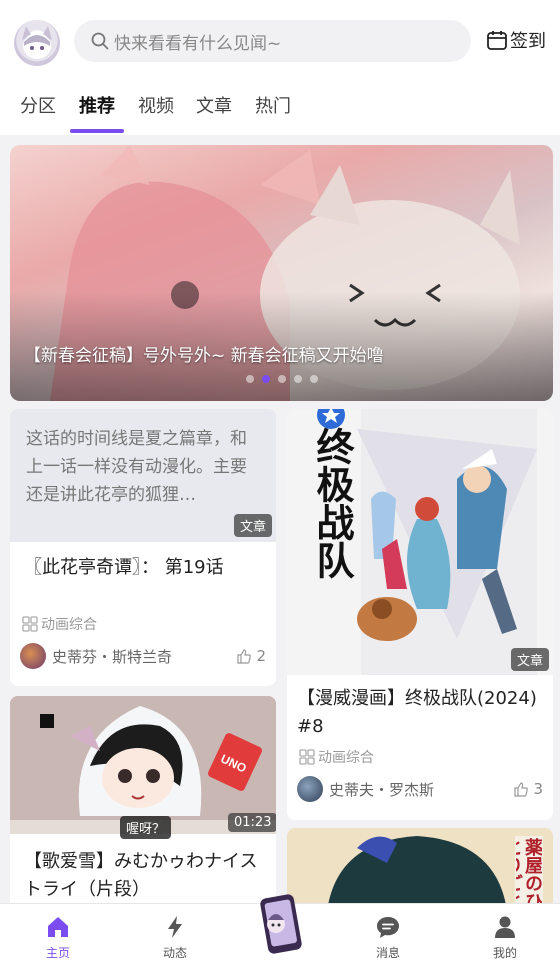 The width and height of the screenshot is (560, 975). I want to click on card-title: 【歌爱雪】みむかゥわナイストライ（片段）, so click(141, 875).